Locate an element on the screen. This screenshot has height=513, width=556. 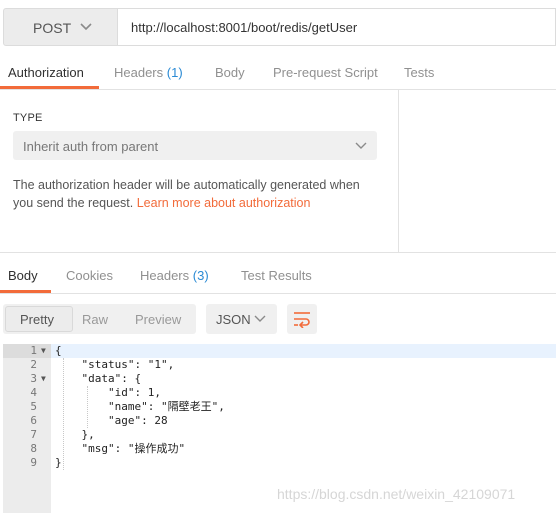
format-label: JSON is located at coordinates (233, 319).